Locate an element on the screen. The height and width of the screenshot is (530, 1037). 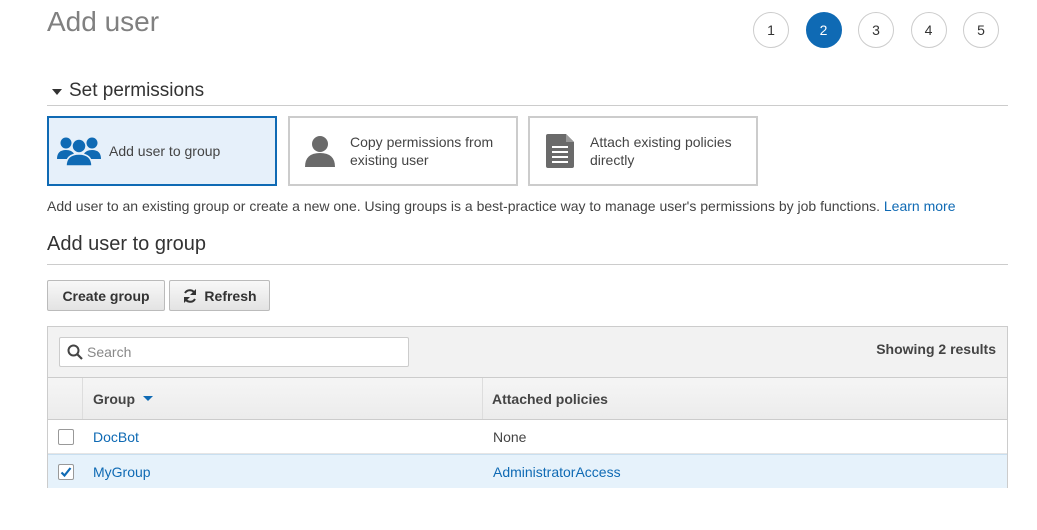
learn-more-link: Learn more is located at coordinates (920, 206).